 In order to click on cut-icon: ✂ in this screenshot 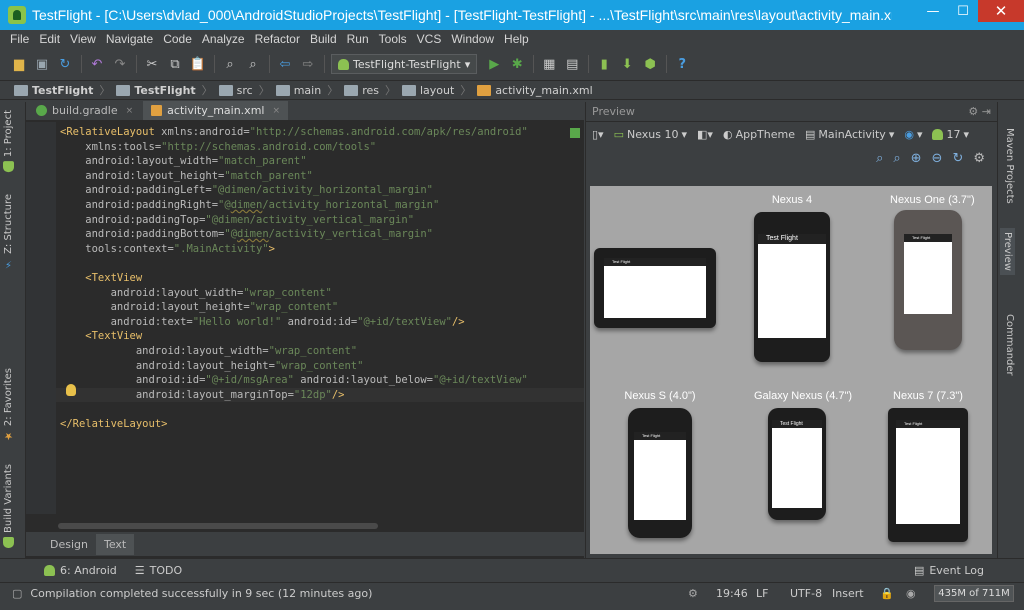, I will do `click(152, 64)`.